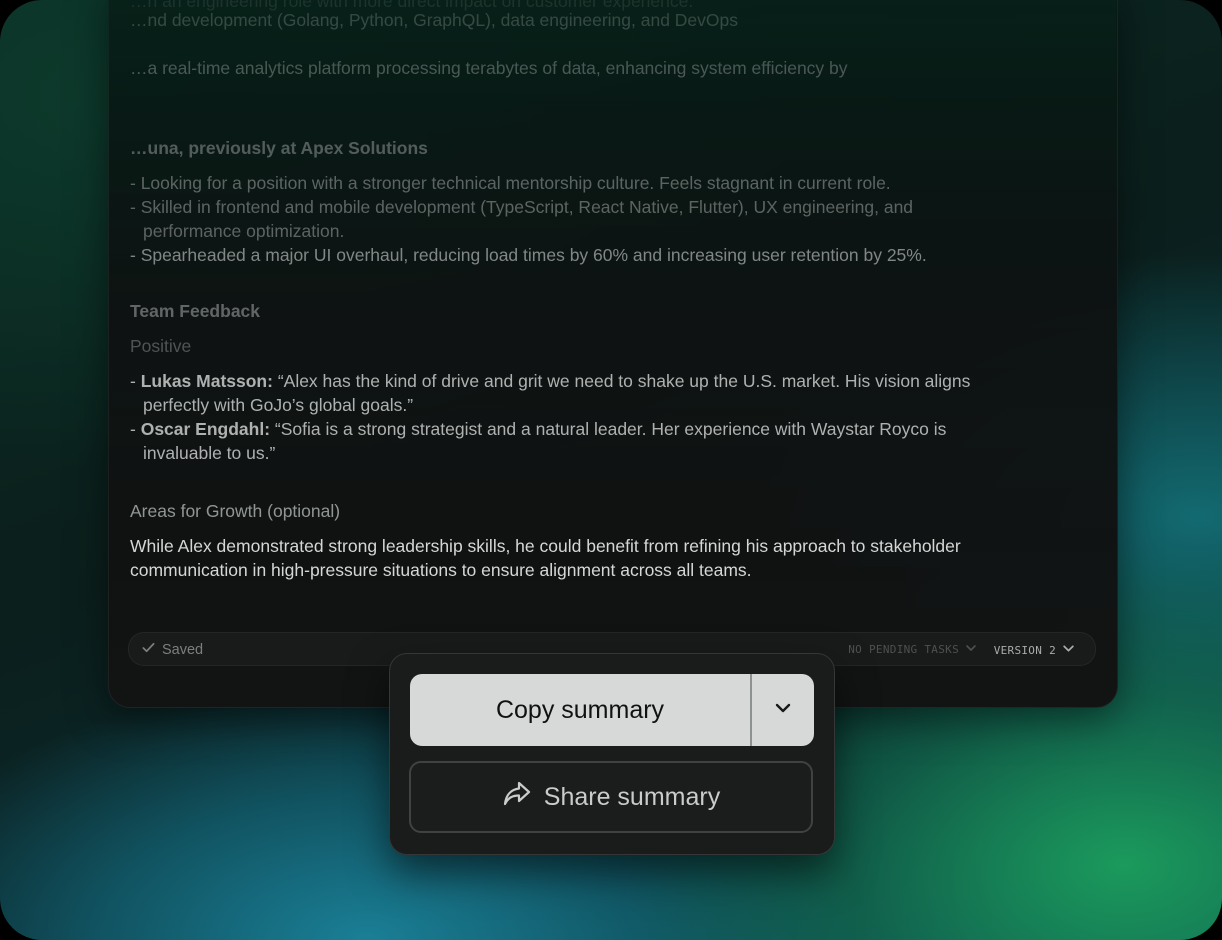 Image resolution: width=1222 pixels, height=940 pixels. I want to click on feedback-author: Oscar Engdahl:, so click(205, 429).